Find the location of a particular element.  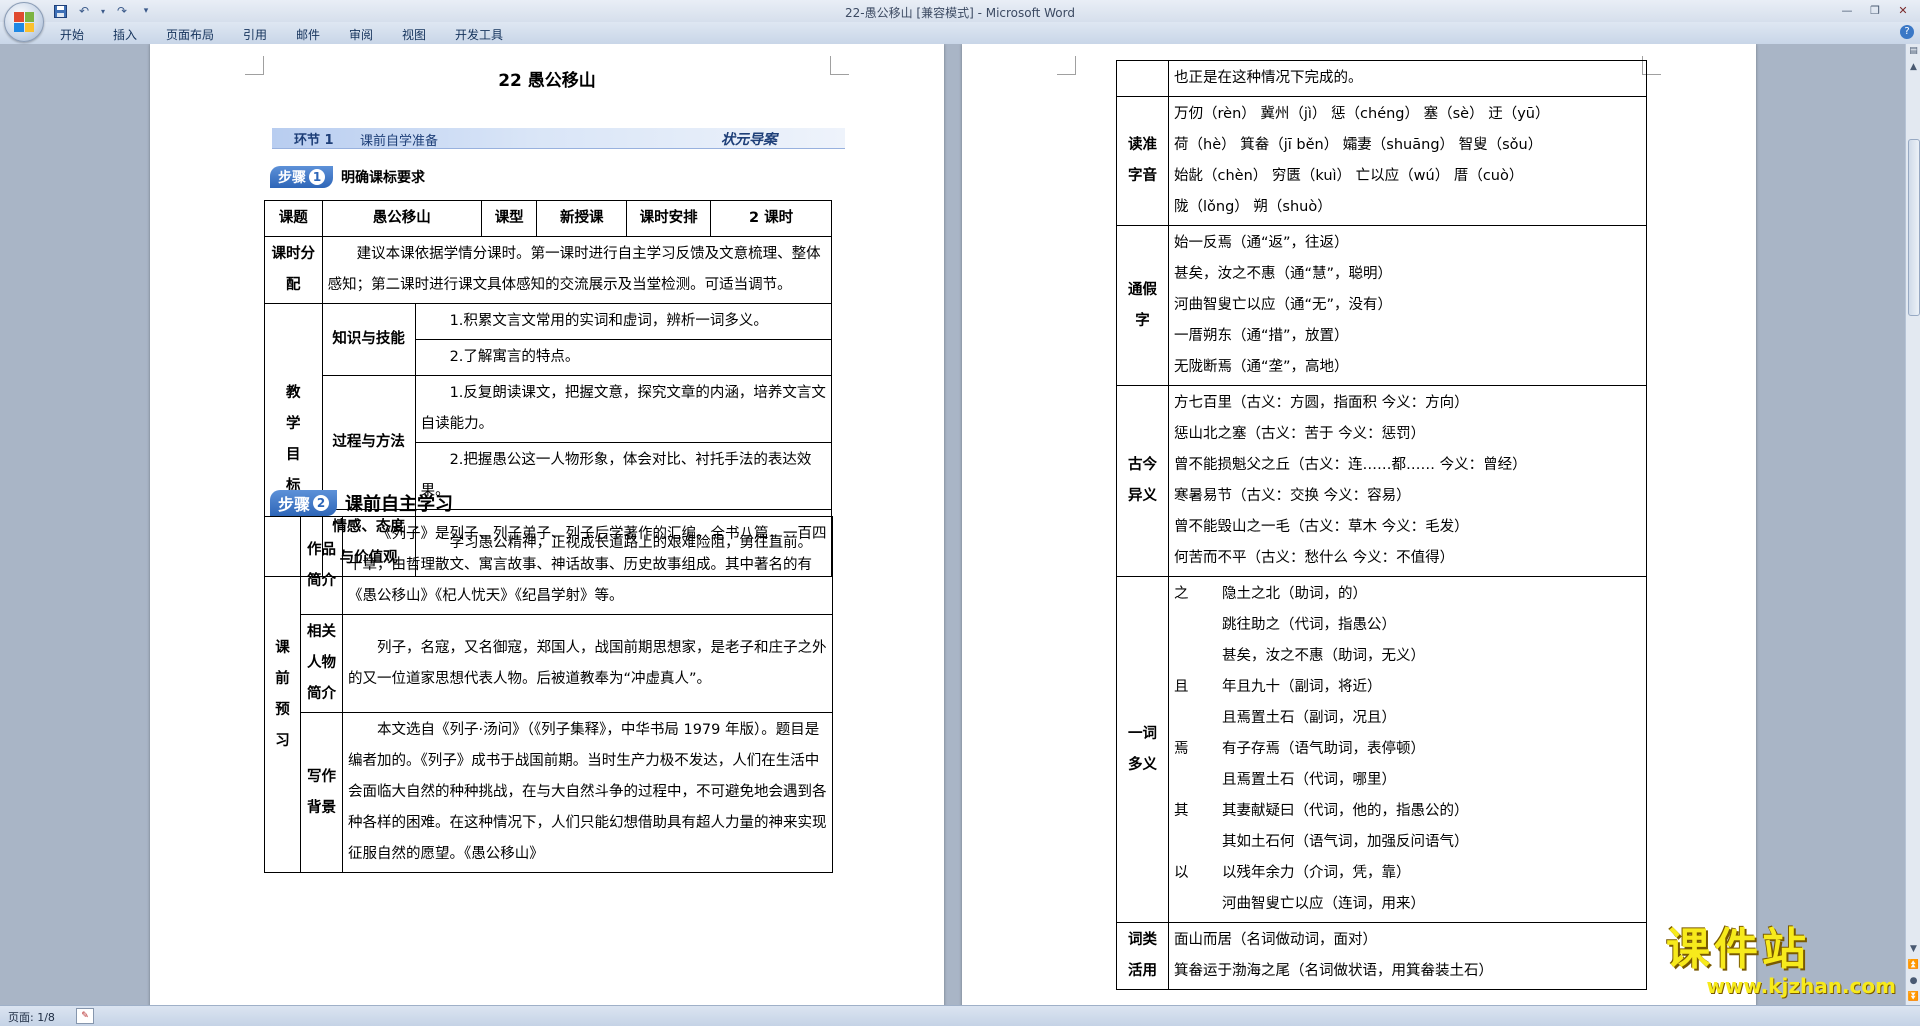

cell-gujin-label: 古今异义 is located at coordinates (1142, 481).